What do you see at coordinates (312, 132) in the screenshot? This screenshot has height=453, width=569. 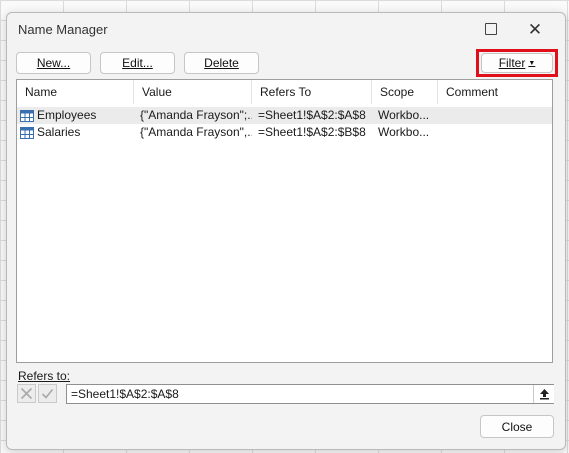 I see `cell-refers-to: =Sheet1!$A$2:$B$8` at bounding box center [312, 132].